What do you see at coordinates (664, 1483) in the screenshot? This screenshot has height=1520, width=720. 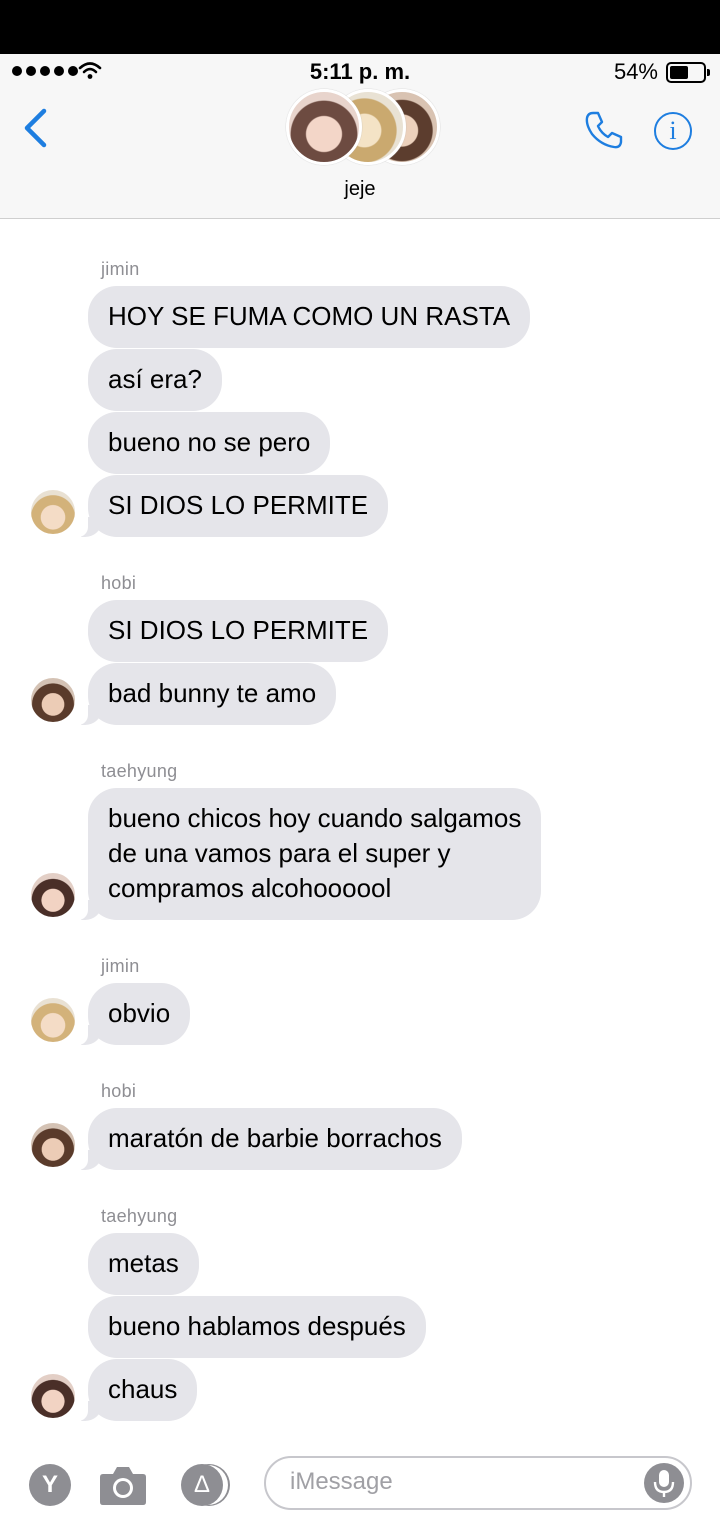 I see `microphone-icon` at bounding box center [664, 1483].